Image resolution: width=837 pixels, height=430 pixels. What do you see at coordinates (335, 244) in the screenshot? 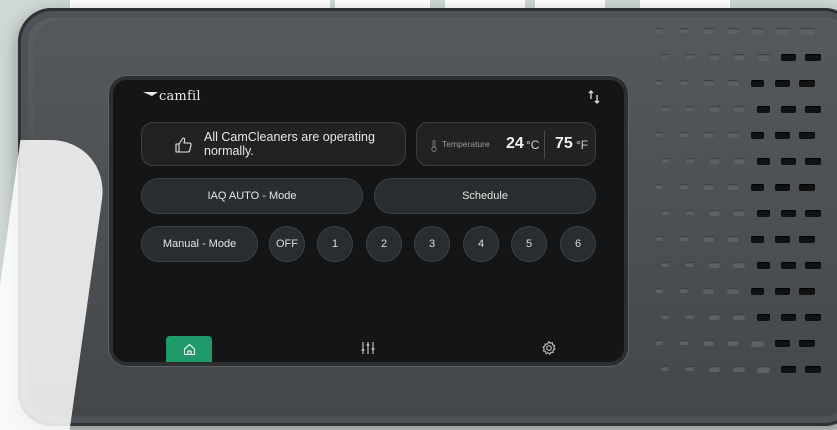
I see `fan-speed-1-button: 1` at bounding box center [335, 244].